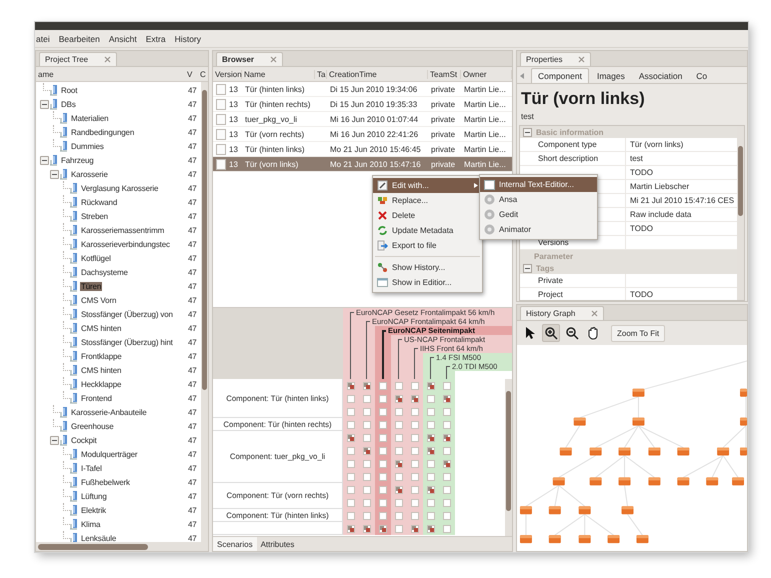 Image resolution: width=771 pixels, height=578 pixels. What do you see at coordinates (638, 333) in the screenshot?
I see `zoom-button: Zoom To Fit` at bounding box center [638, 333].